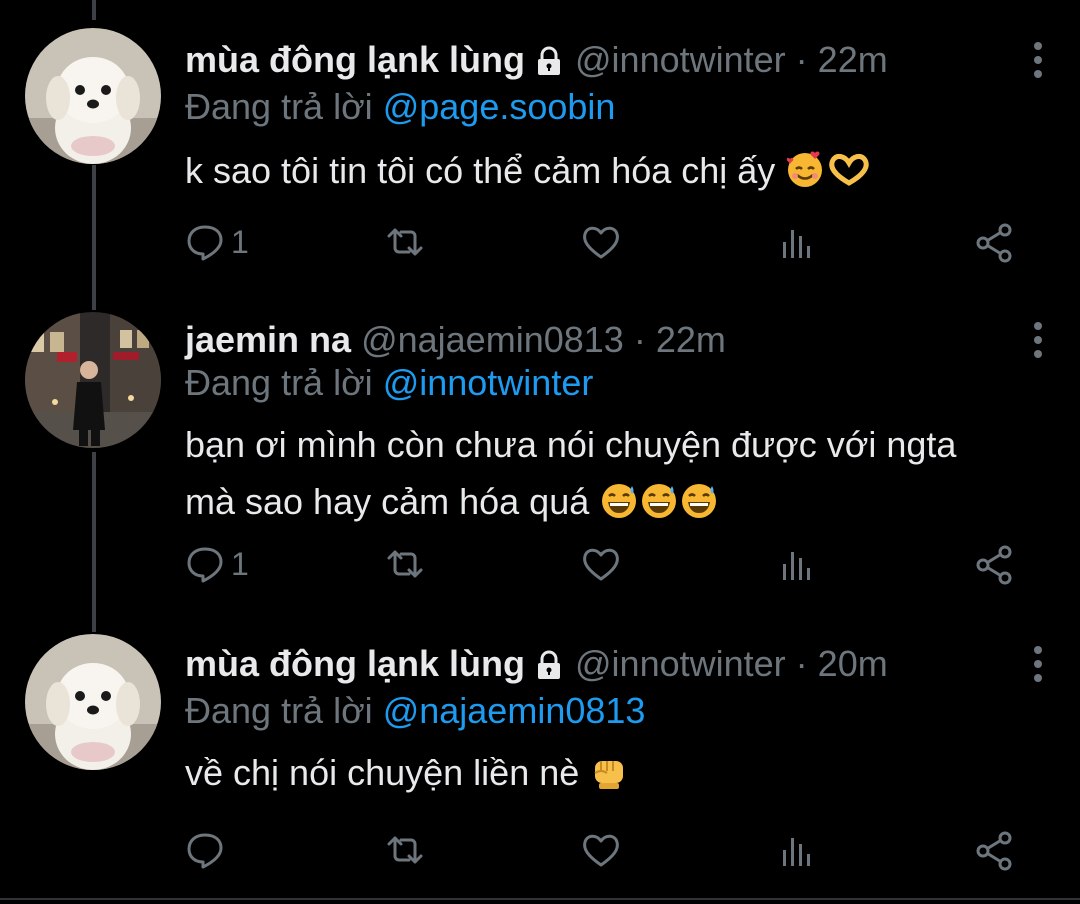 Image resolution: width=1080 pixels, height=904 pixels. What do you see at coordinates (488, 382) in the screenshot?
I see `mention-link: @innotwinter` at bounding box center [488, 382].